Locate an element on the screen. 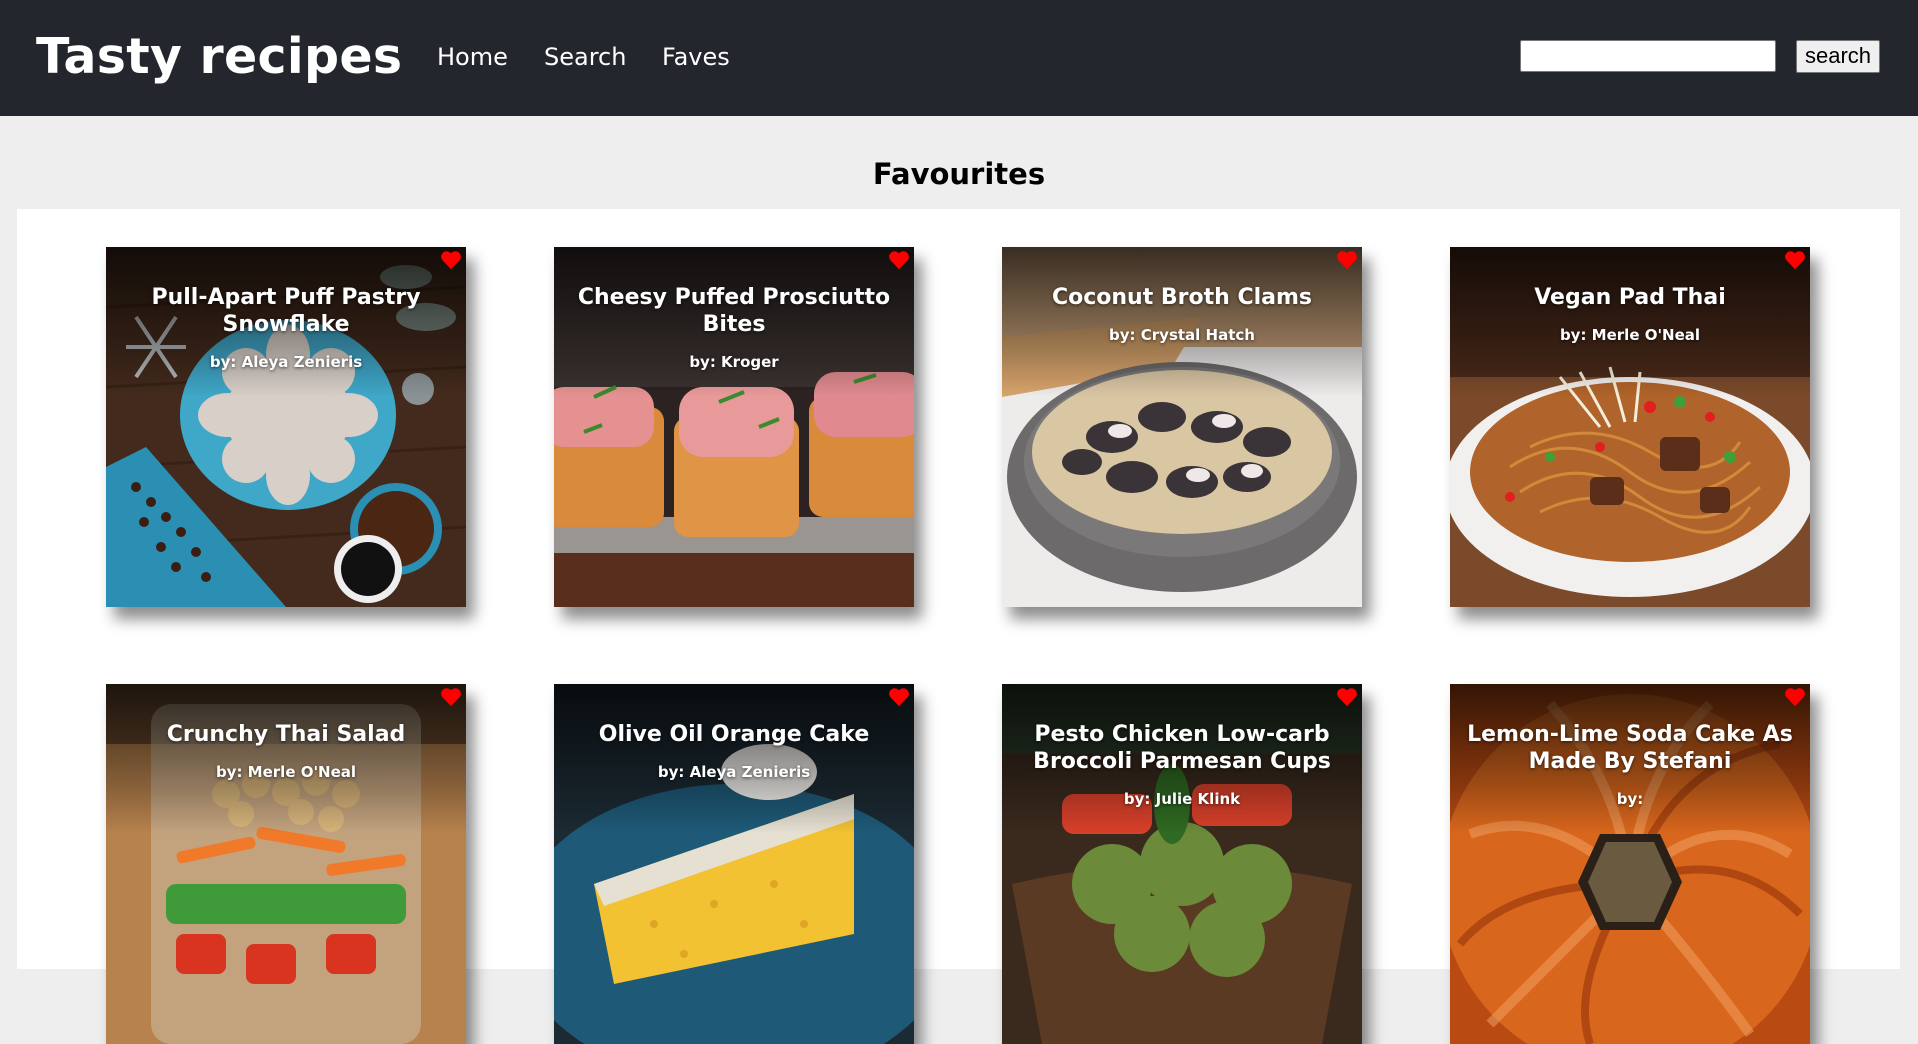  recipe-card: Olive Oil Orange Cake by: Aleya Zenieris is located at coordinates (734, 864).